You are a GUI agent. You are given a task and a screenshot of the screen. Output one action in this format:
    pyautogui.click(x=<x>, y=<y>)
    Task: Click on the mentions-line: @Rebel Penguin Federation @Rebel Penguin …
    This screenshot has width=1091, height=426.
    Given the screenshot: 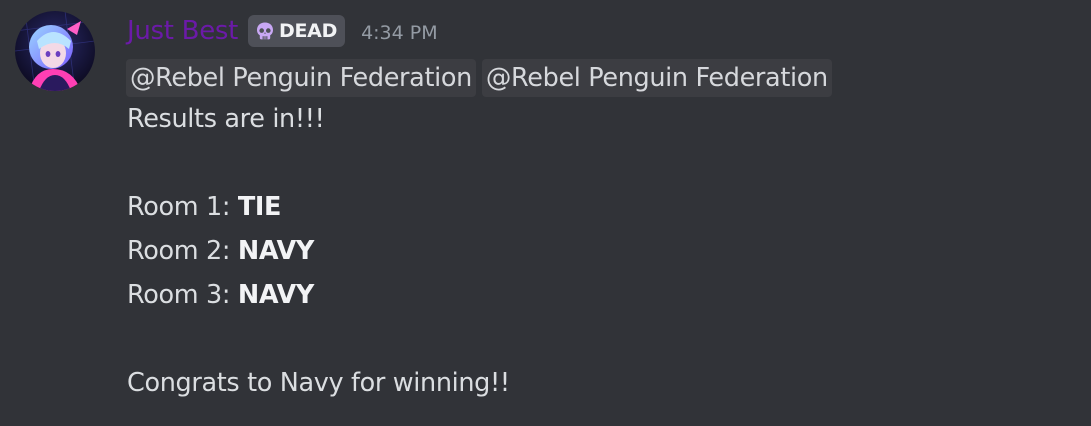 What is the action you would take?
    pyautogui.click(x=596, y=75)
    